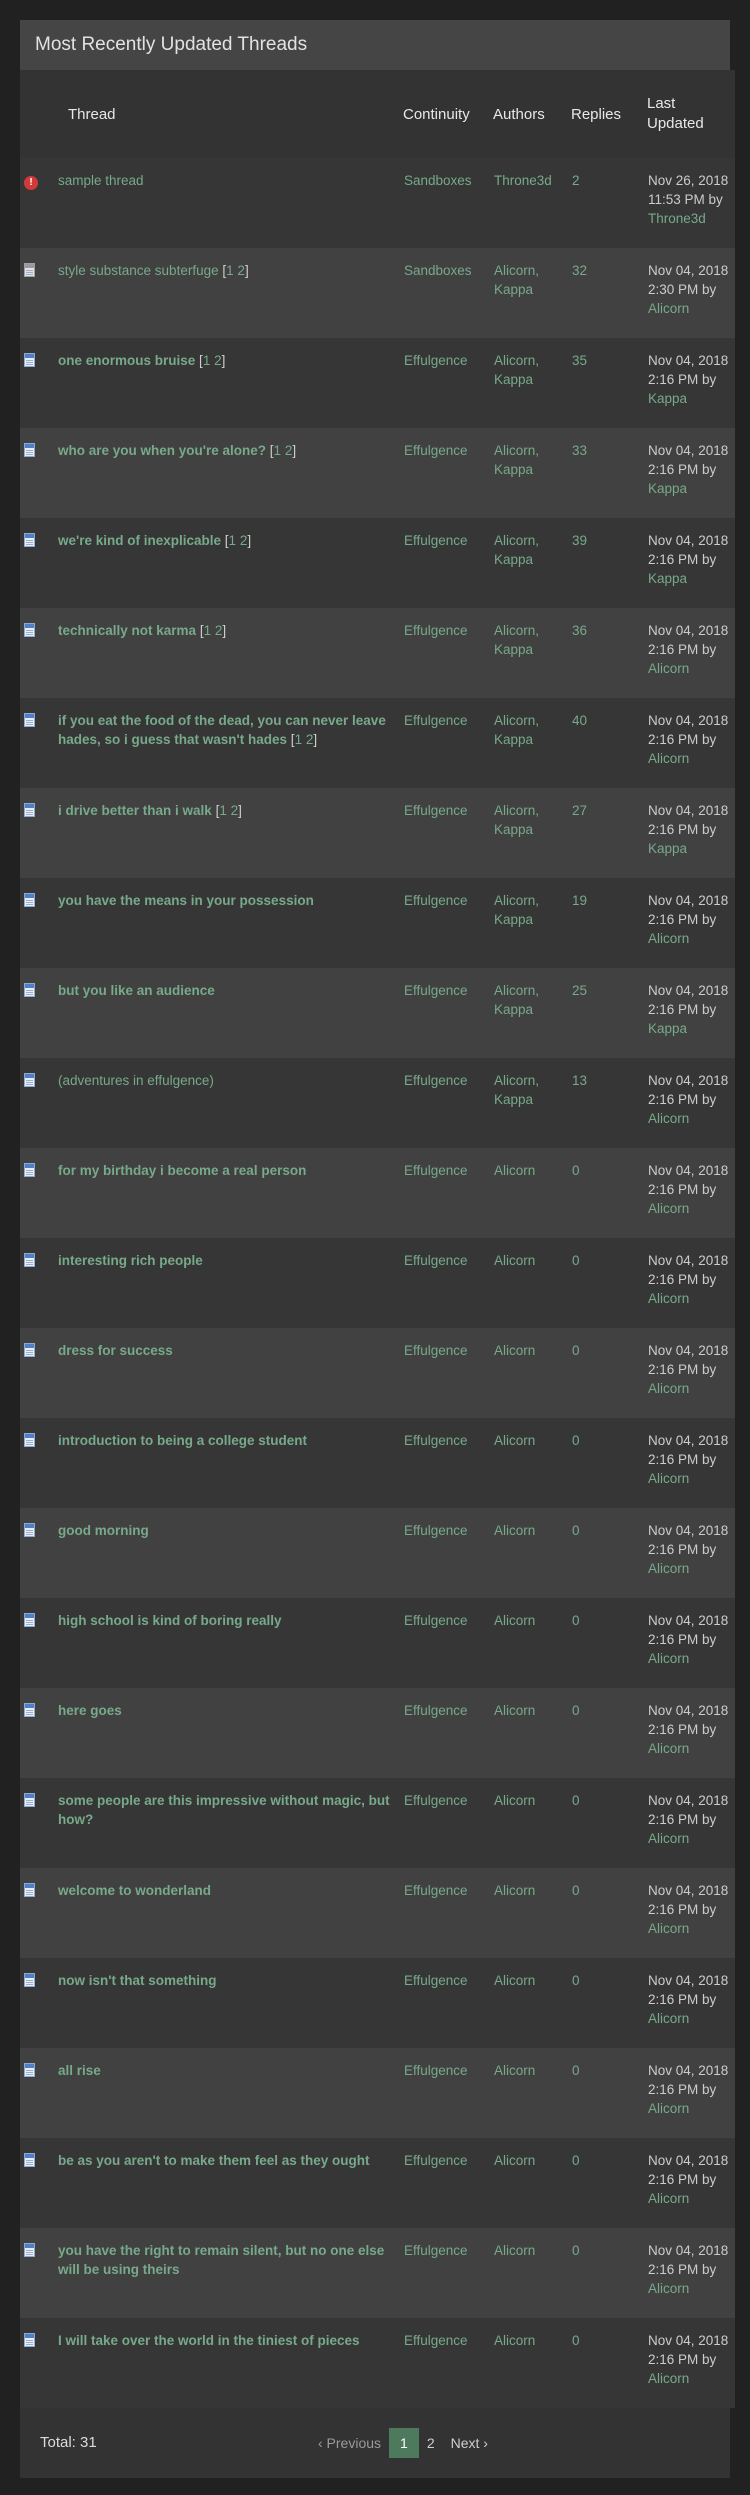  What do you see at coordinates (469, 2443) in the screenshot?
I see `next-page-link: Next ›` at bounding box center [469, 2443].